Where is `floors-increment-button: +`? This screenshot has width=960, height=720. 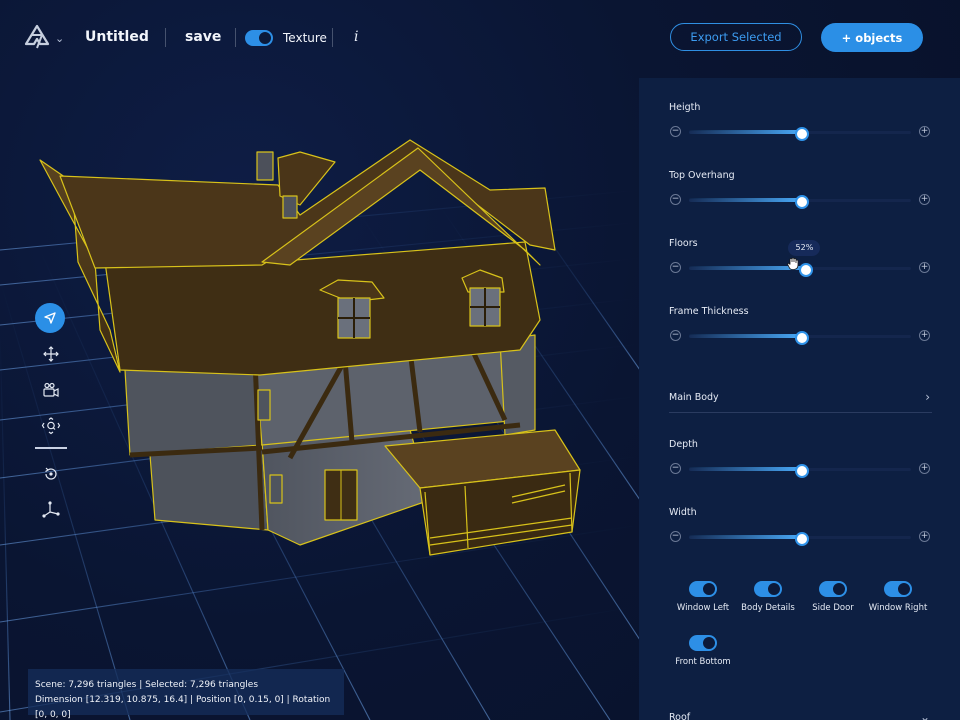
floors-increment-button: + is located at coordinates (924, 267).